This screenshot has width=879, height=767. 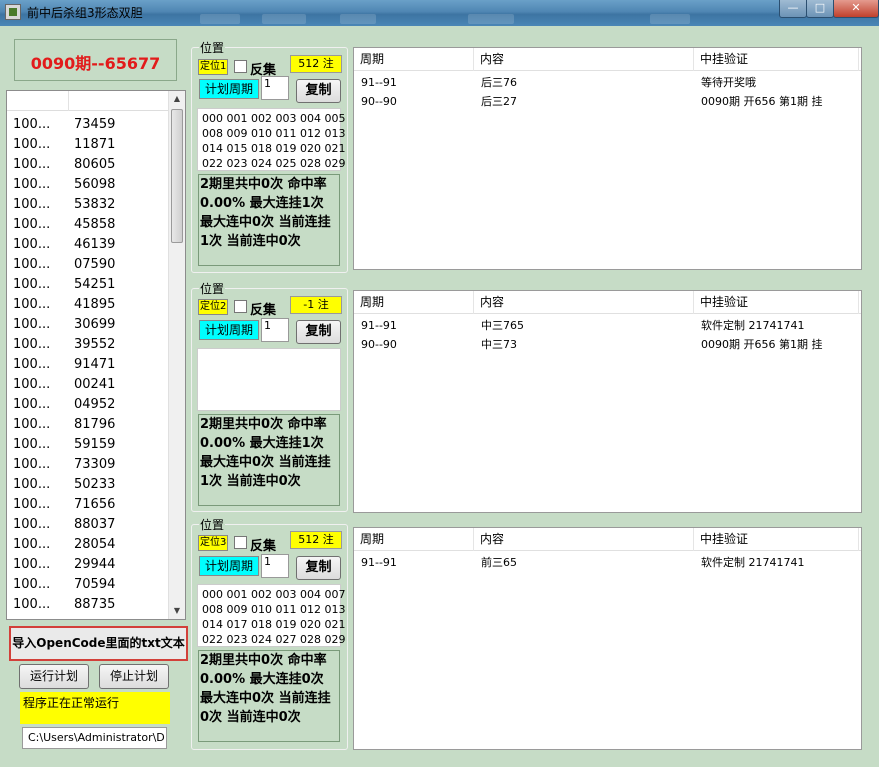 I want to click on cell-content: 后三27, so click(x=499, y=101).